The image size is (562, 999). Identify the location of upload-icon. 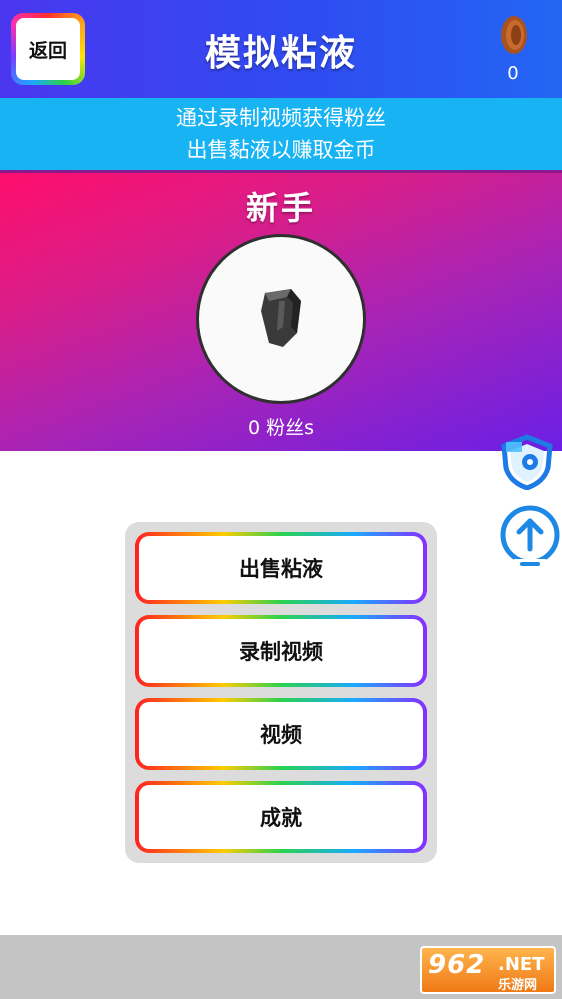
(530, 537).